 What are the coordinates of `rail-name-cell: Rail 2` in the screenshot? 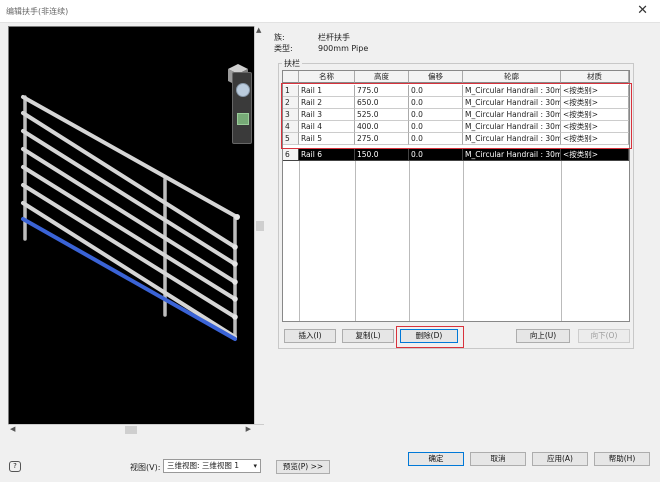 It's located at (327, 103).